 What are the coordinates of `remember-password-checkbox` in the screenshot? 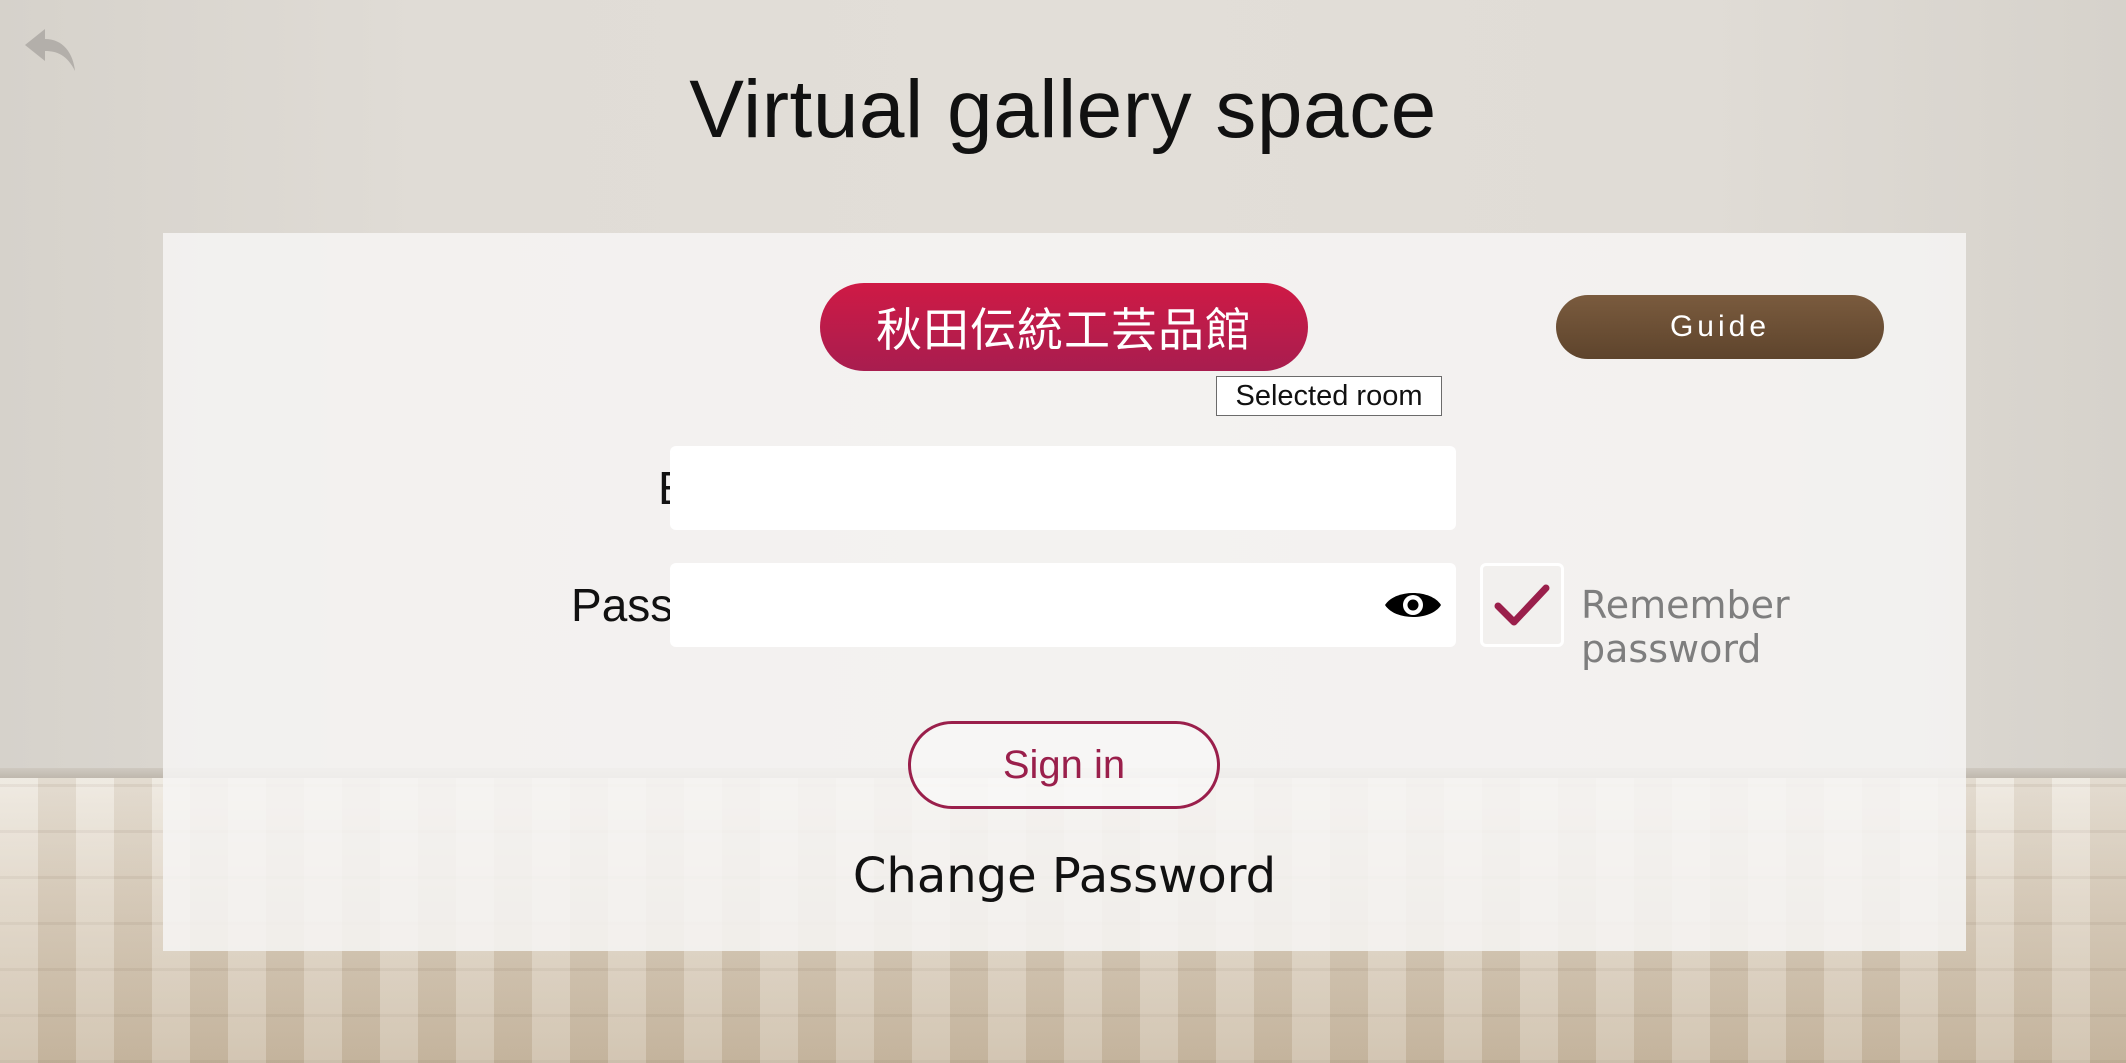 It's located at (1522, 605).